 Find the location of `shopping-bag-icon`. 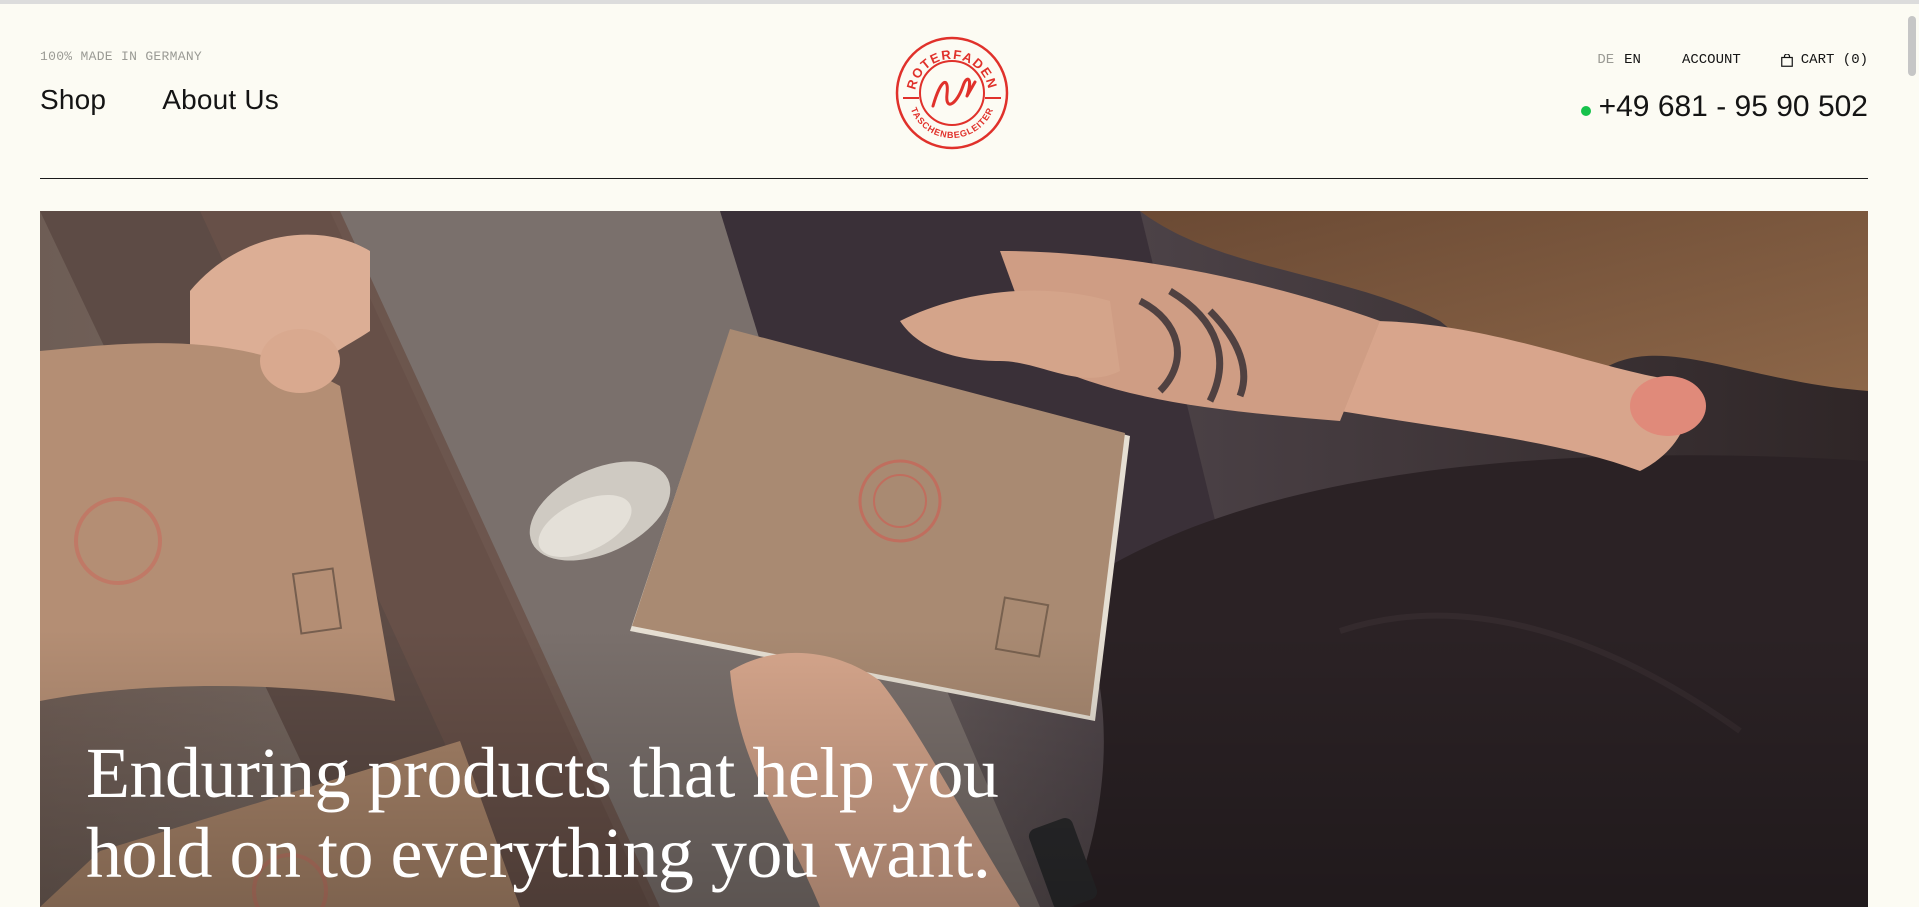

shopping-bag-icon is located at coordinates (1786, 60).